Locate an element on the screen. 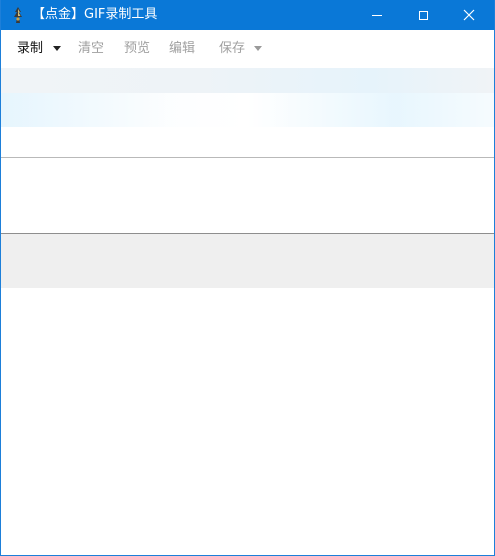 The height and width of the screenshot is (556, 495). app-logo-icon is located at coordinates (18, 15).